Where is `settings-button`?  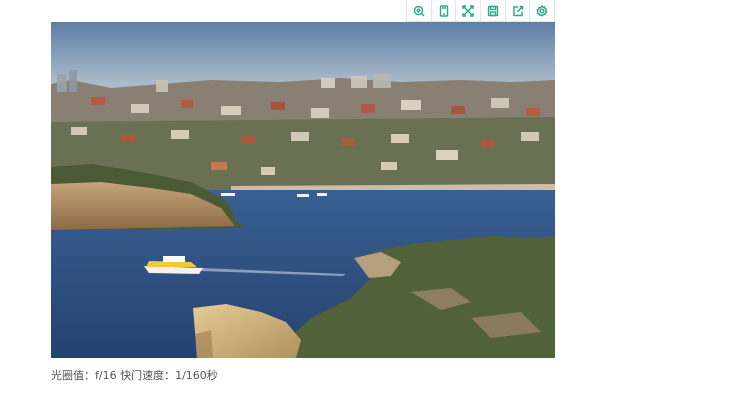
settings-button is located at coordinates (542, 10).